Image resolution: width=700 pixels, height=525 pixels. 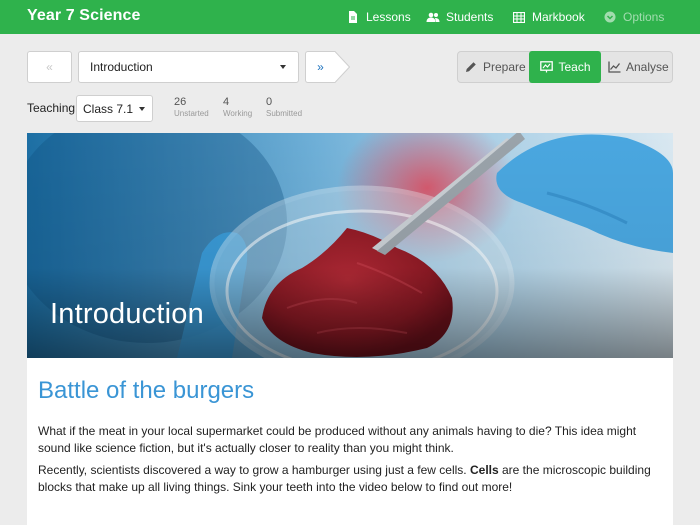 What do you see at coordinates (470, 17) in the screenshot?
I see `nav-students-label: Students` at bounding box center [470, 17].